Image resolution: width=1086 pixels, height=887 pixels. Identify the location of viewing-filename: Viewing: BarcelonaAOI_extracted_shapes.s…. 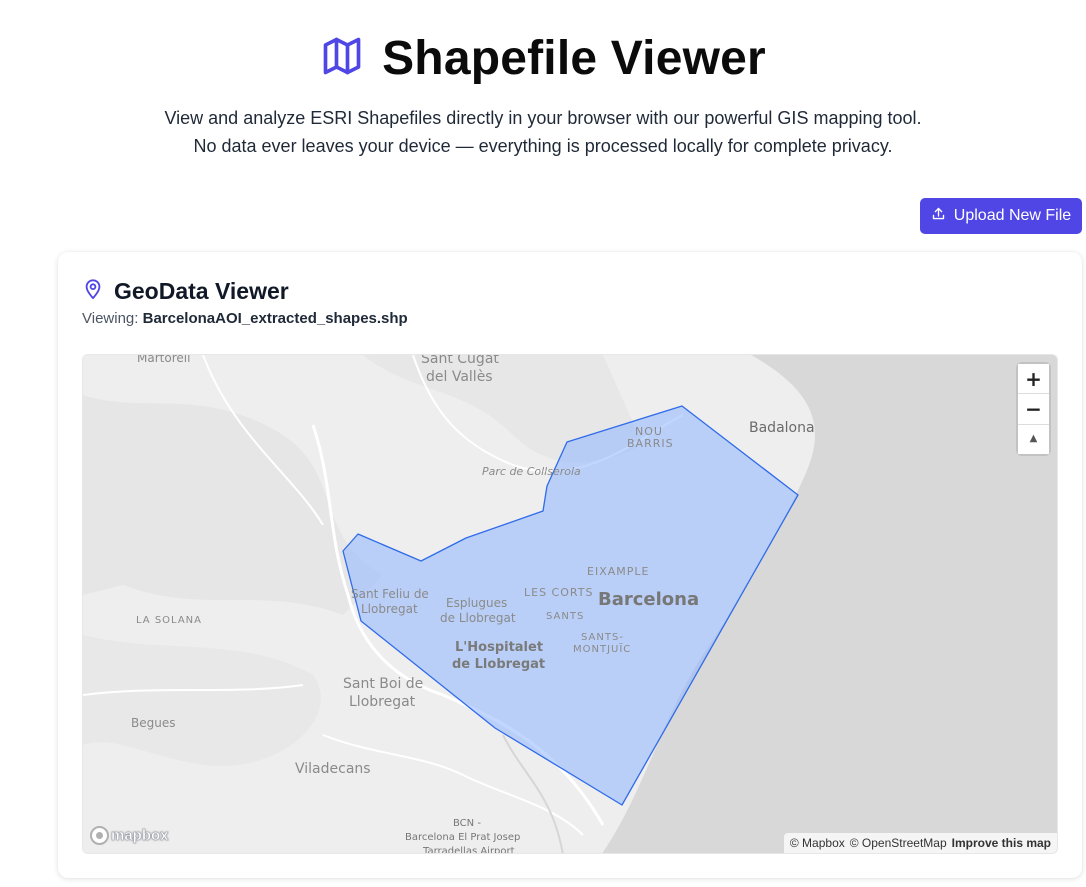
(245, 318).